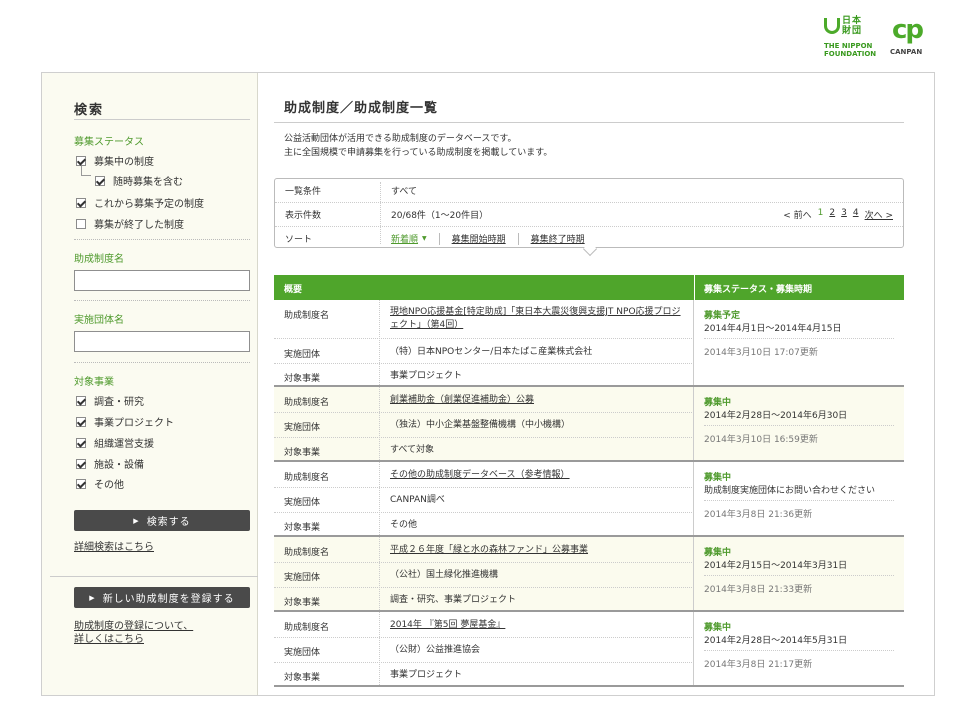 The image size is (960, 720). Describe the element at coordinates (418, 153) in the screenshot. I see `description-line2: 主に全国規模で申請募集を行っている助成制度を掲載しています。` at that location.